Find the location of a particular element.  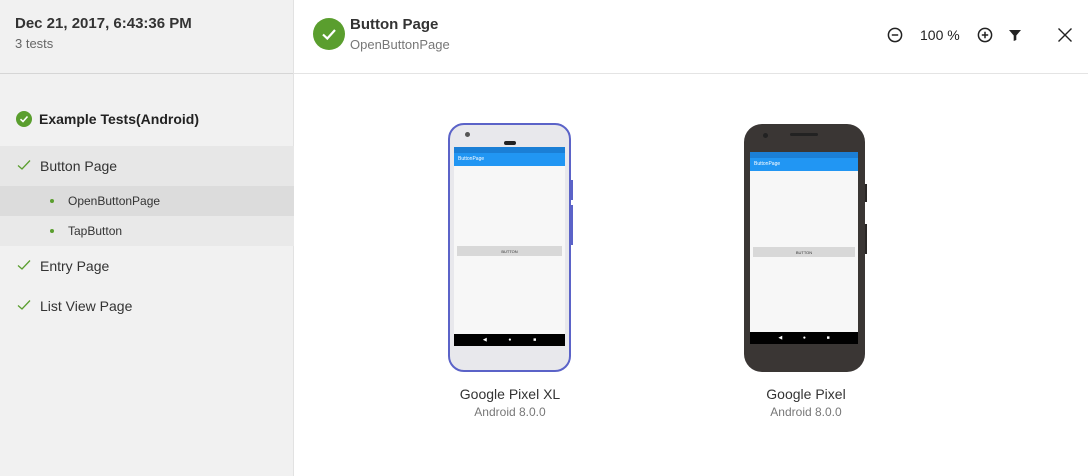

step-list: OpenButtonPage TapButton is located at coordinates (147, 216).